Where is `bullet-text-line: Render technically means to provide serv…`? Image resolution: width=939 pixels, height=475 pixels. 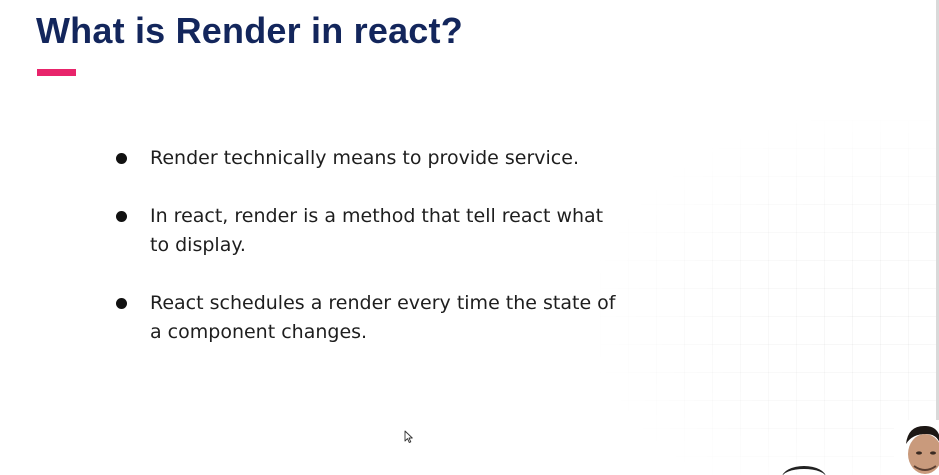 bullet-text-line: Render technically means to provide serv… is located at coordinates (364, 158).